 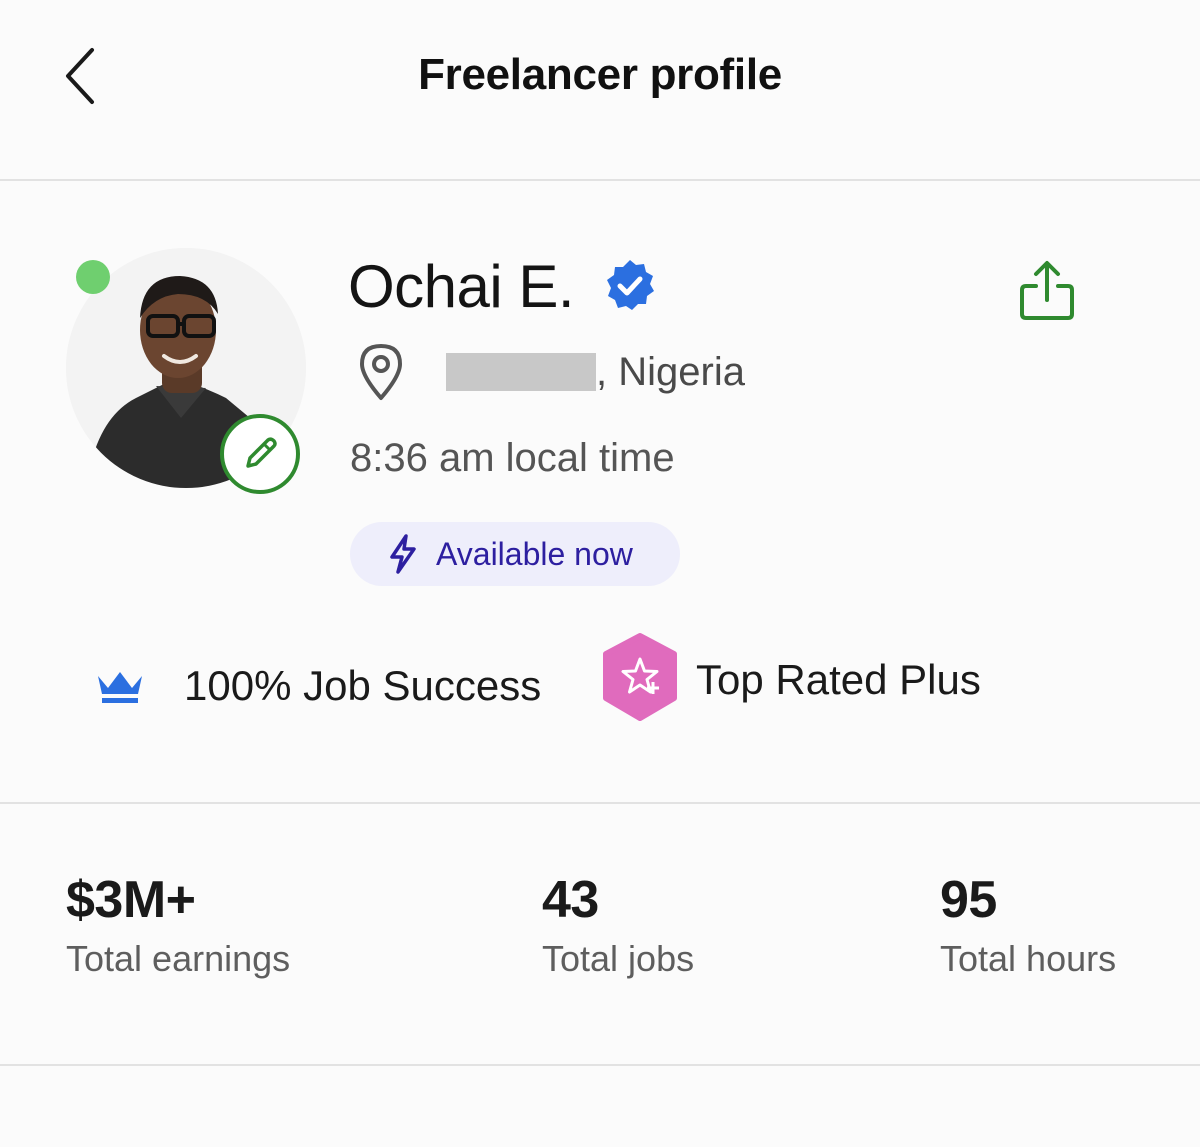 I want to click on name-row: Ochai E., so click(x=503, y=286).